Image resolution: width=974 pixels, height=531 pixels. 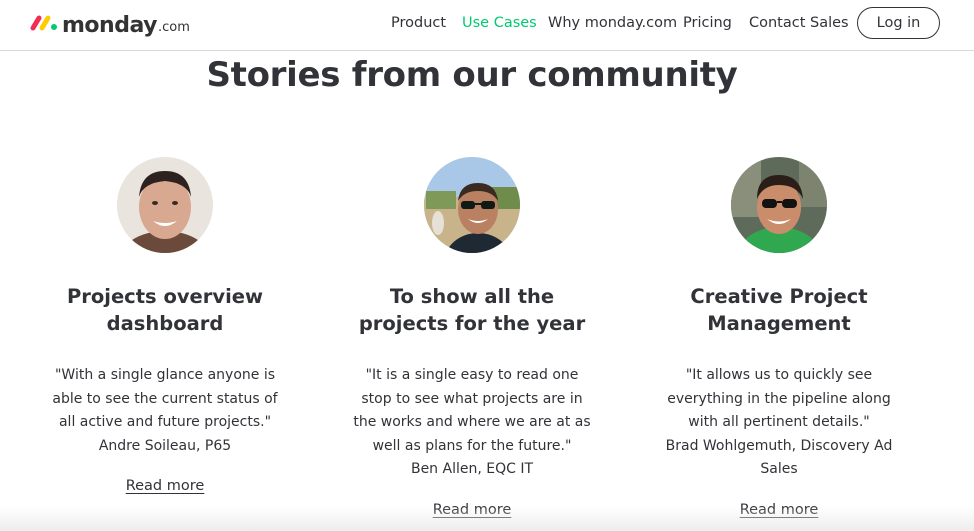 I want to click on monday-logo: monday .com, so click(x=110, y=23).